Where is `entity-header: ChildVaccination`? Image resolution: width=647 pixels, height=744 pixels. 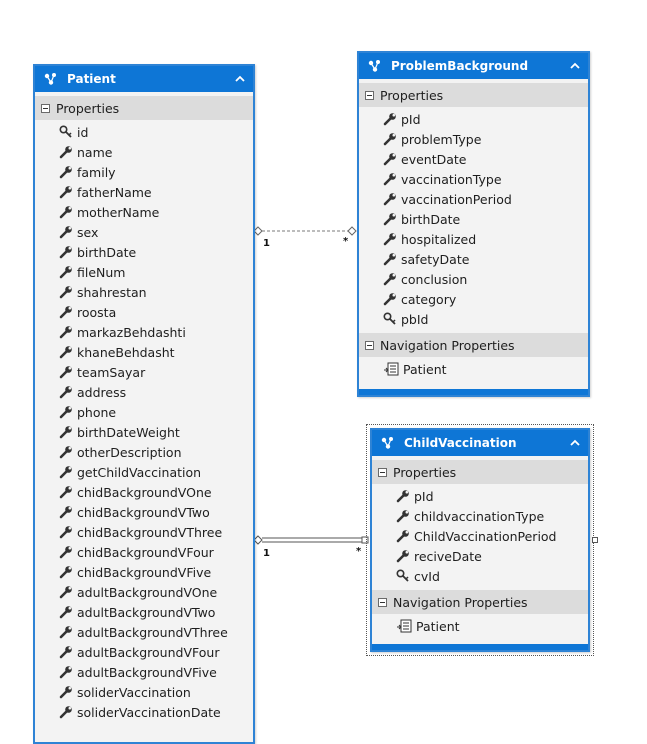
entity-header: ChildVaccination is located at coordinates (480, 443).